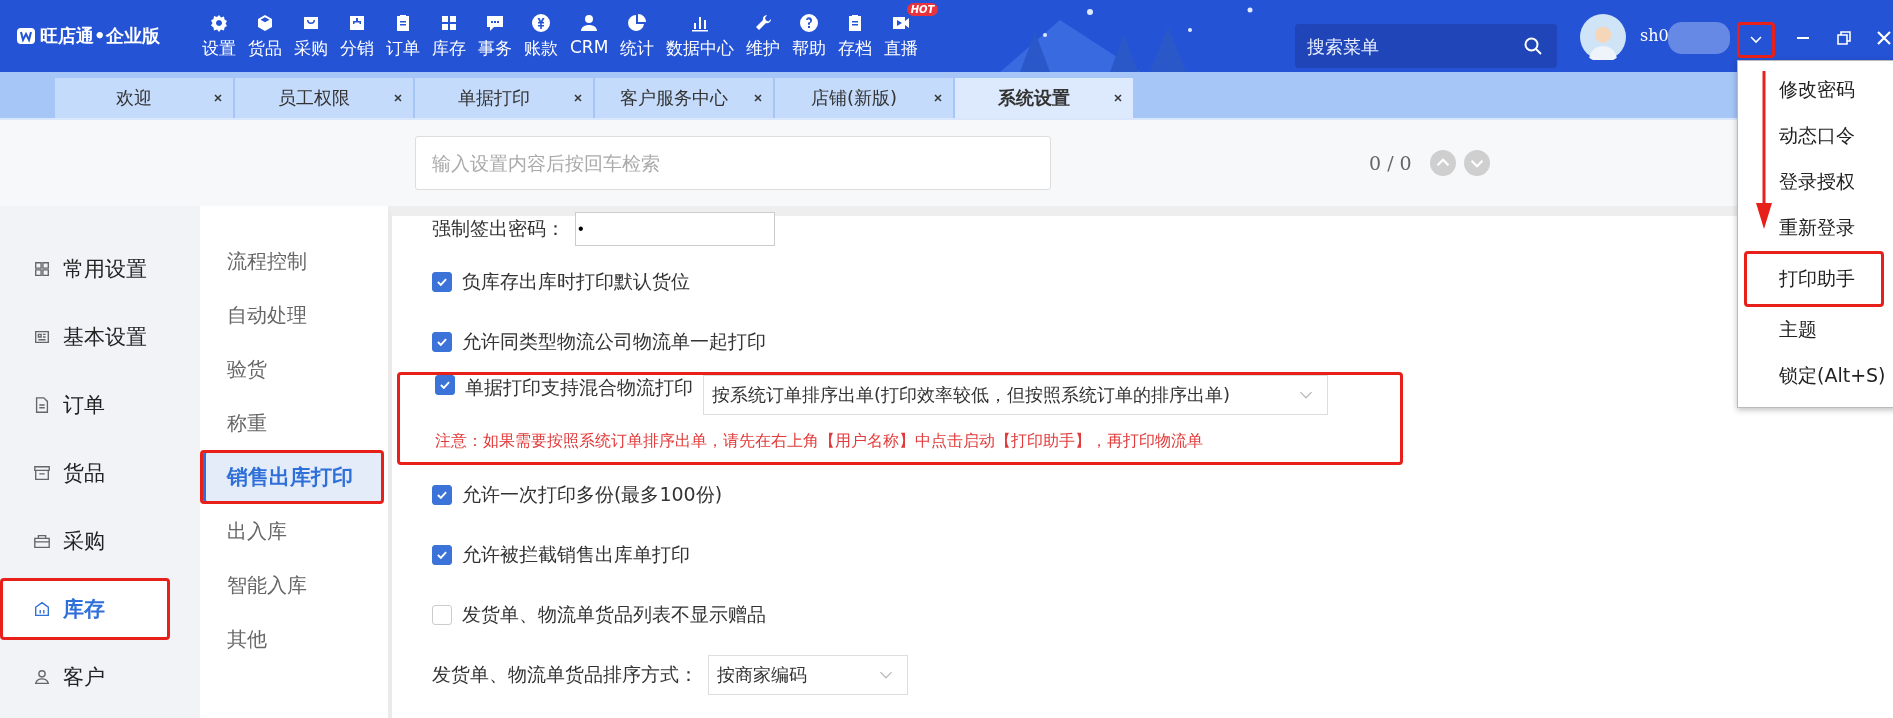 The image size is (1893, 718). Describe the element at coordinates (311, 36) in the screenshot. I see `toolbar-button: 采购` at that location.